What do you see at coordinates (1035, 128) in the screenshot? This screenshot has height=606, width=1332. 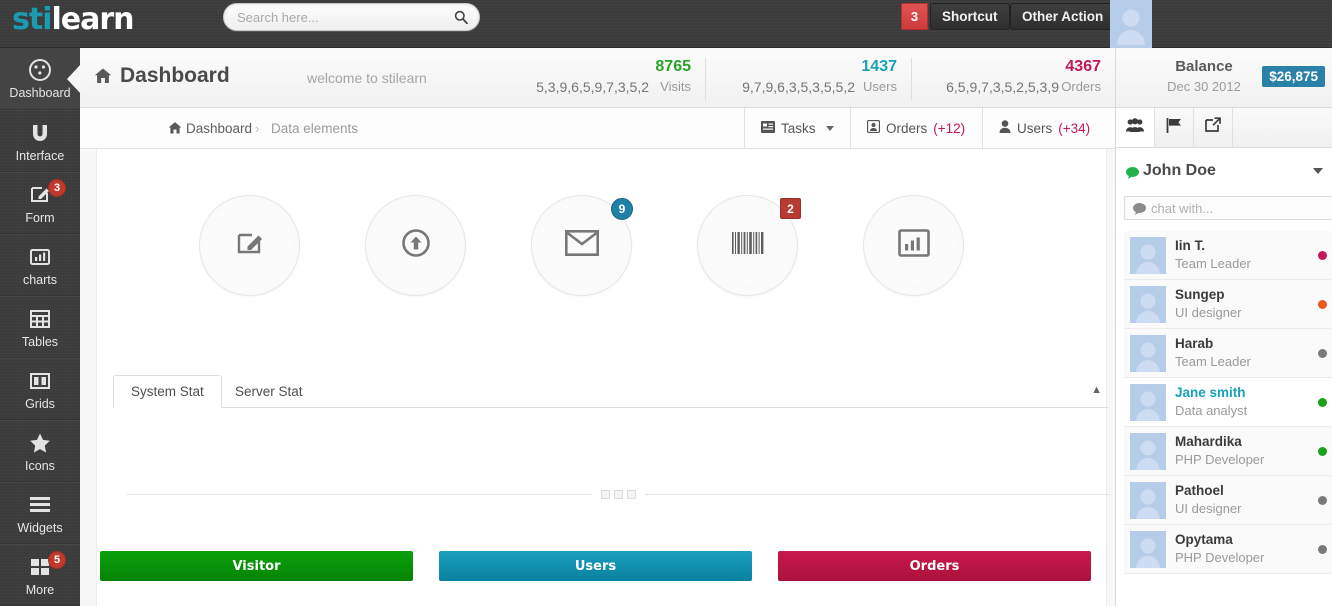 I see `users-label: Users` at bounding box center [1035, 128].